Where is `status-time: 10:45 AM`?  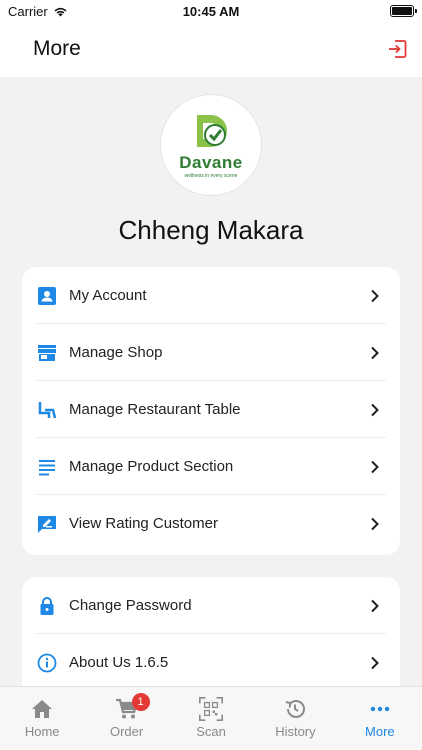 status-time: 10:45 AM is located at coordinates (211, 11).